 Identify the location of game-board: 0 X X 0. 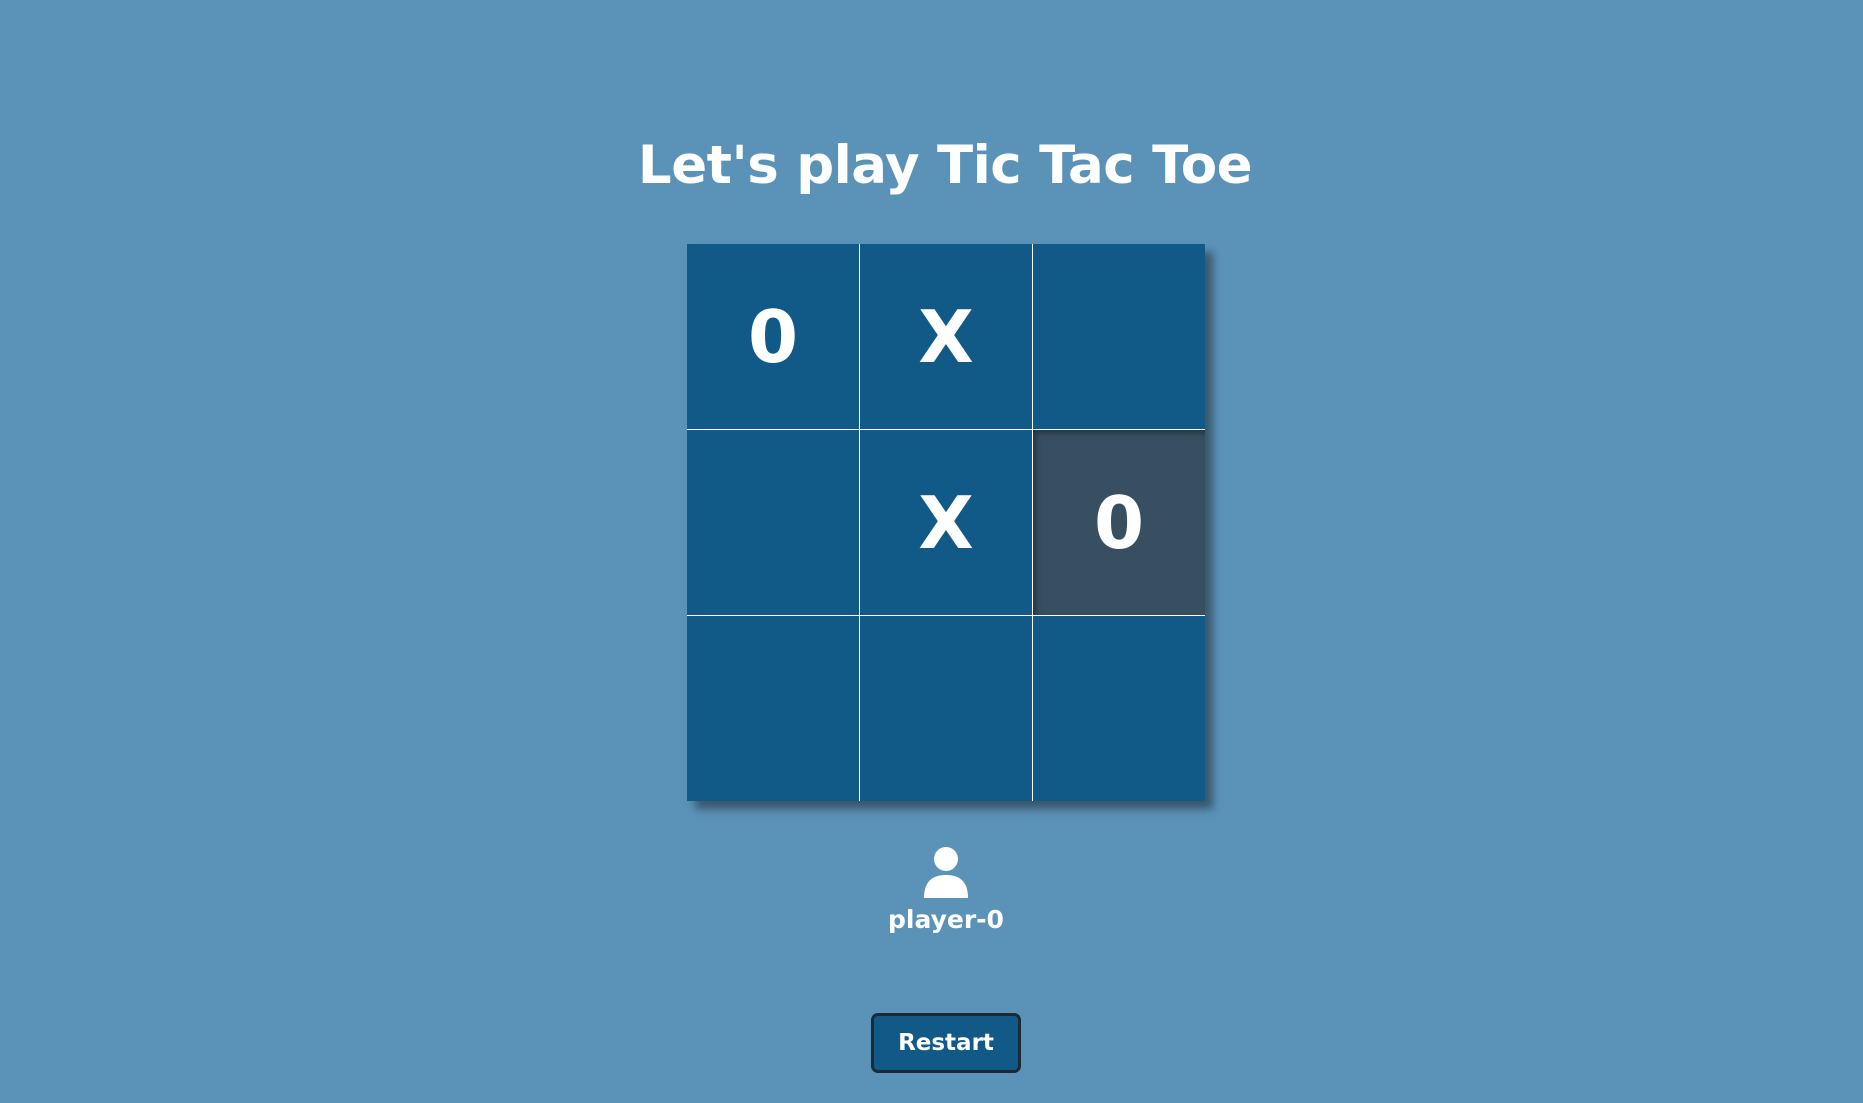
(946, 522).